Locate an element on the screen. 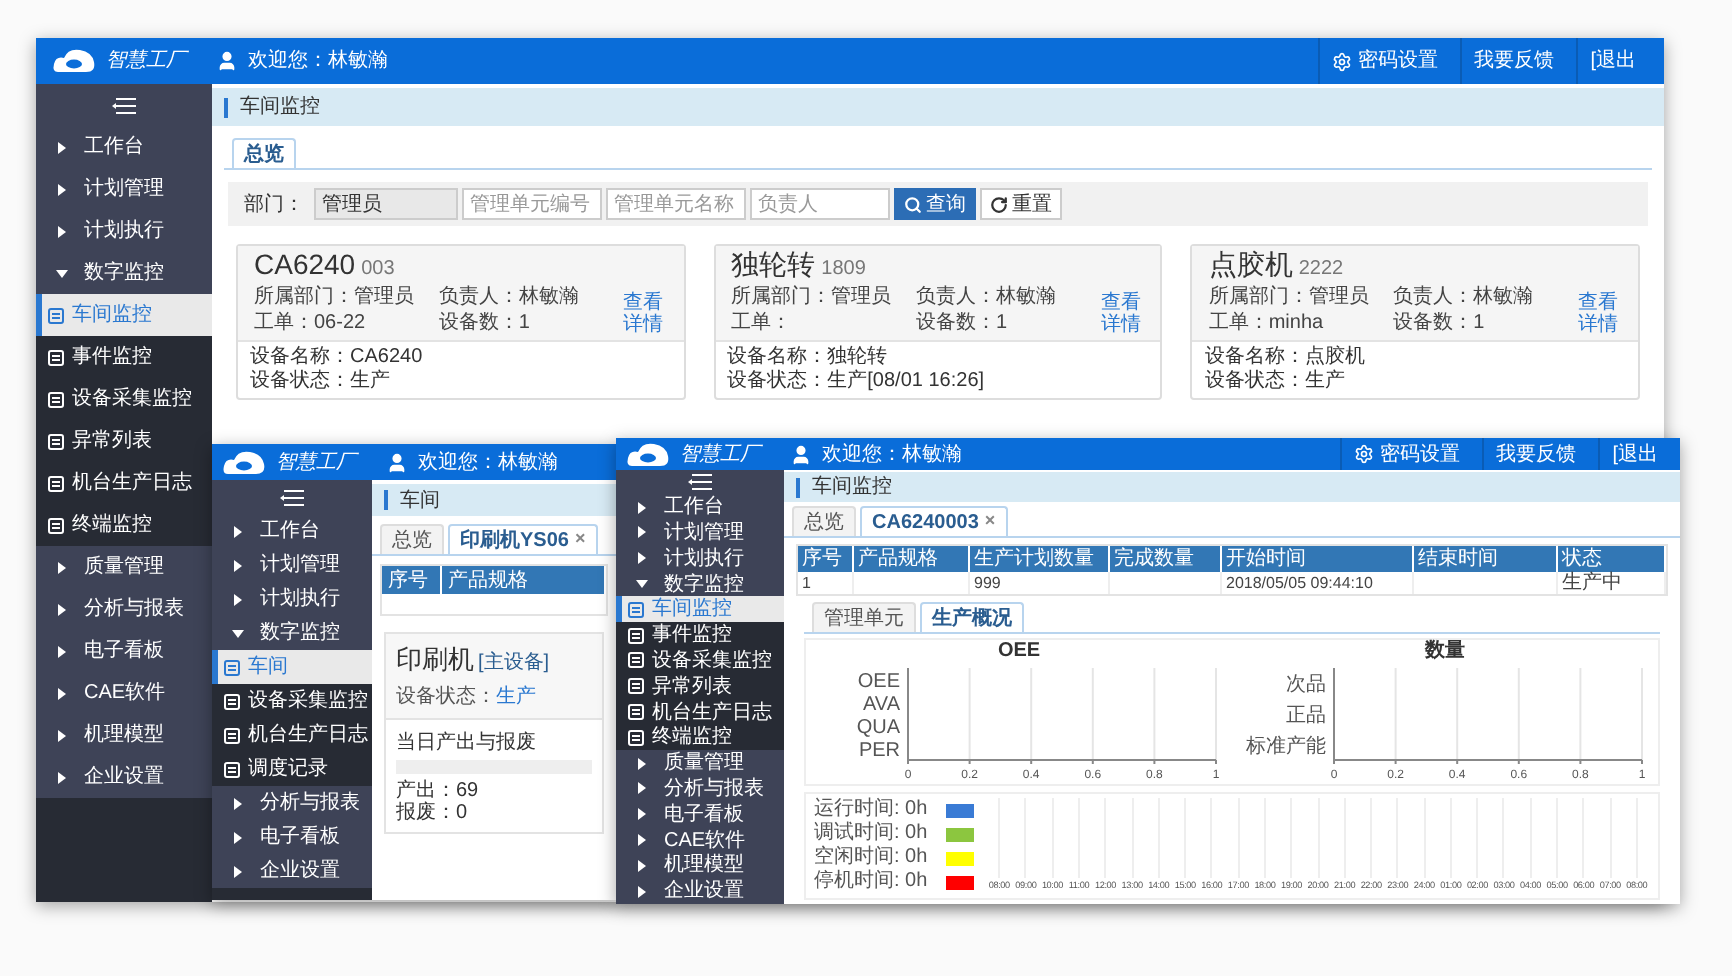  input-field: 管理单元名称 is located at coordinates (676, 204).